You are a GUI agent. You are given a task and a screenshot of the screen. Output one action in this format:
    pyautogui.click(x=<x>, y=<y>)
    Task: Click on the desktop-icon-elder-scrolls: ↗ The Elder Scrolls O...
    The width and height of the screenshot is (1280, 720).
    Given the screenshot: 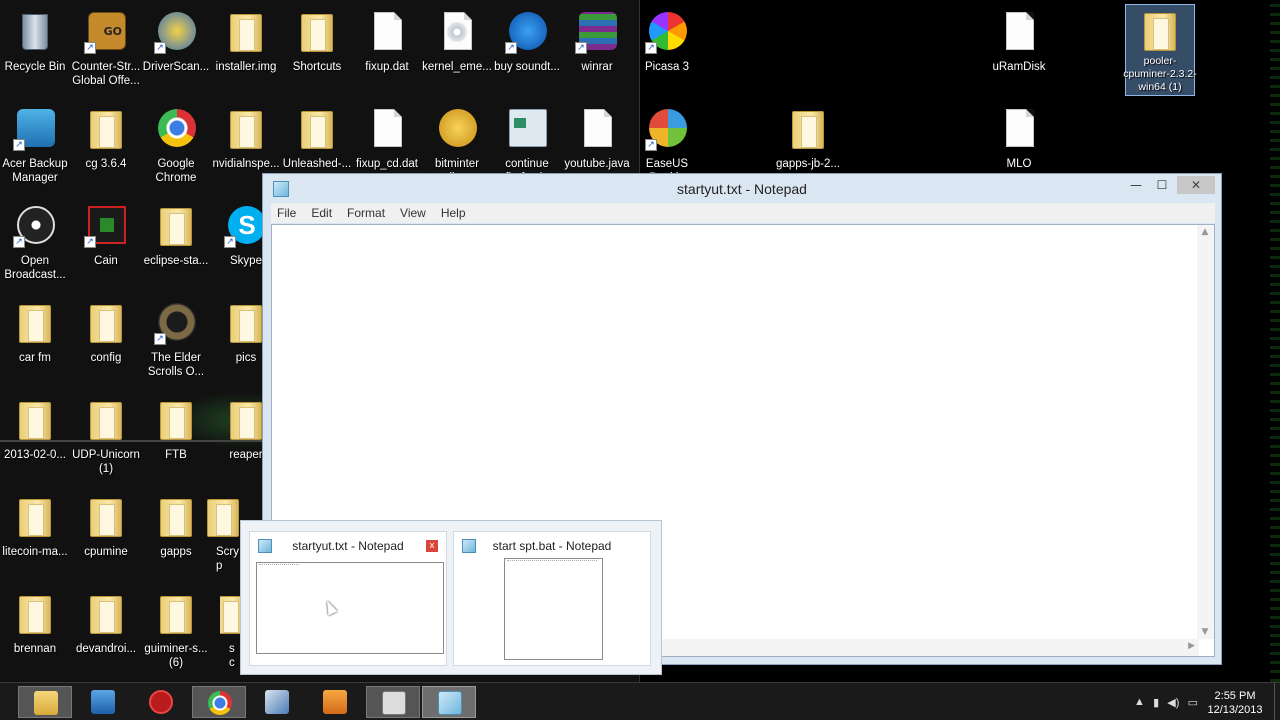 What is the action you would take?
    pyautogui.click(x=176, y=343)
    